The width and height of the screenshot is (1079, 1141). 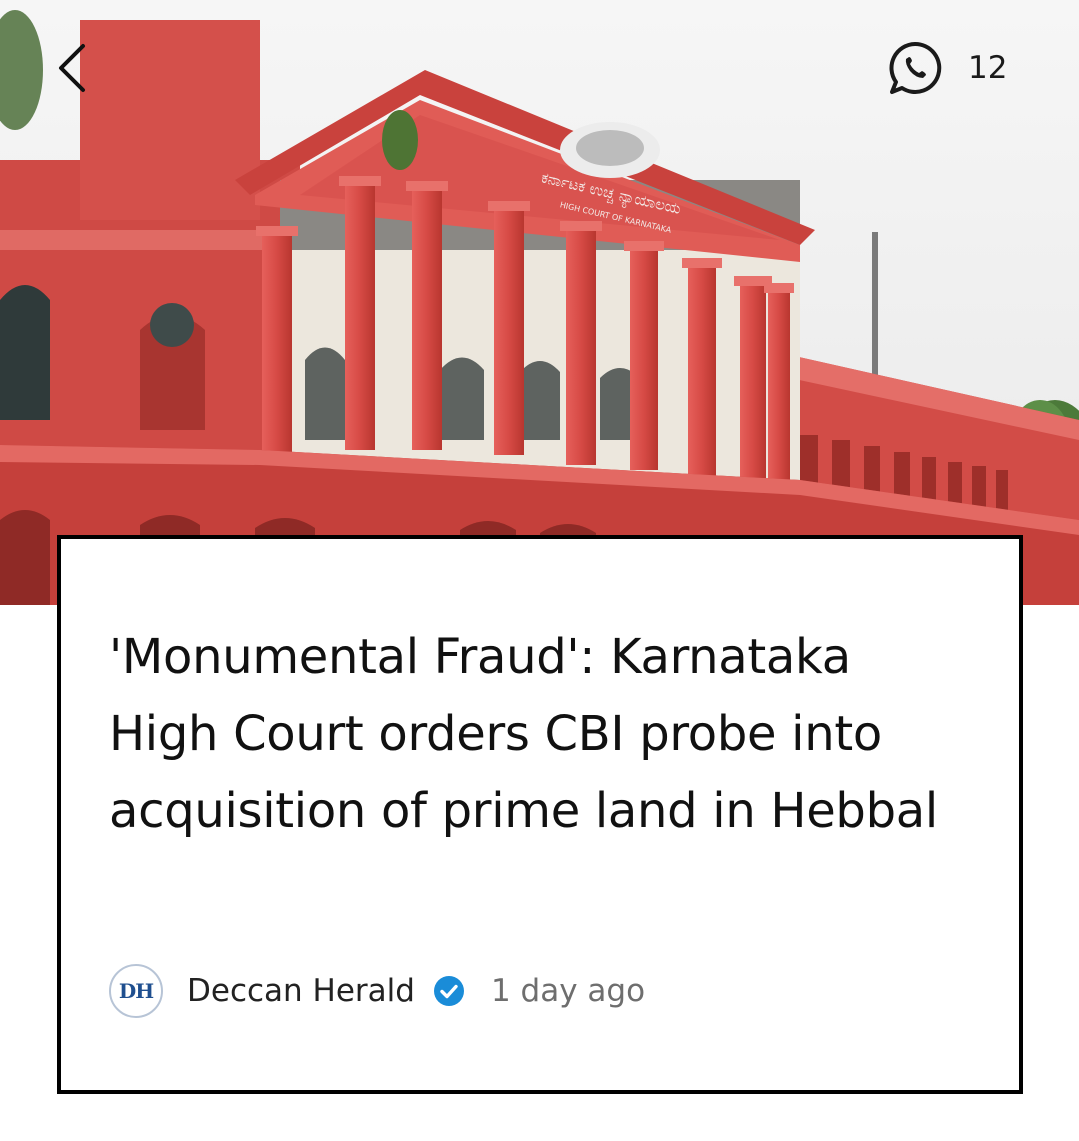 I want to click on chevron-left-icon, so click(x=72, y=68).